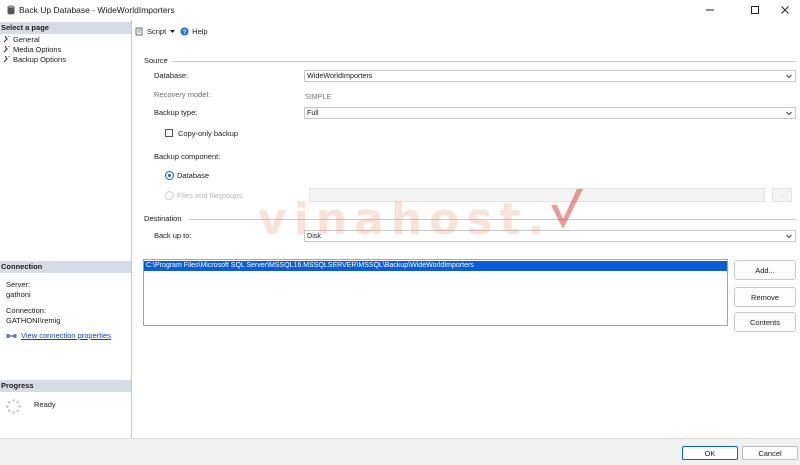  What do you see at coordinates (182, 94) in the screenshot?
I see `recovery-model-label: Recovery model:` at bounding box center [182, 94].